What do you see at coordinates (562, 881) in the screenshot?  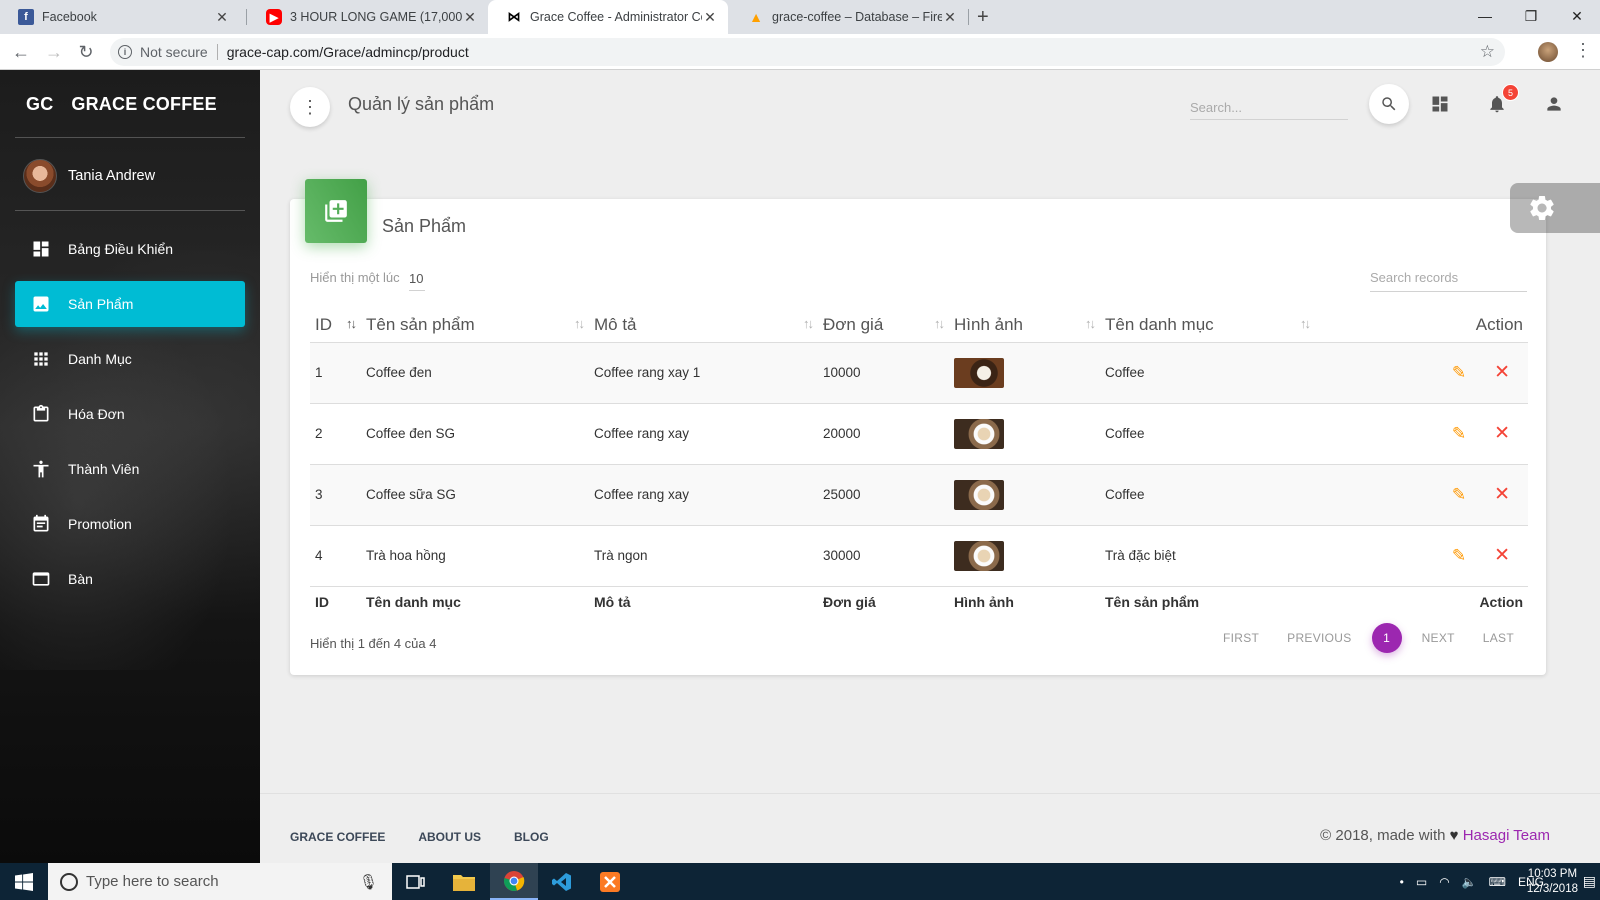 I see `vscode-icon` at bounding box center [562, 881].